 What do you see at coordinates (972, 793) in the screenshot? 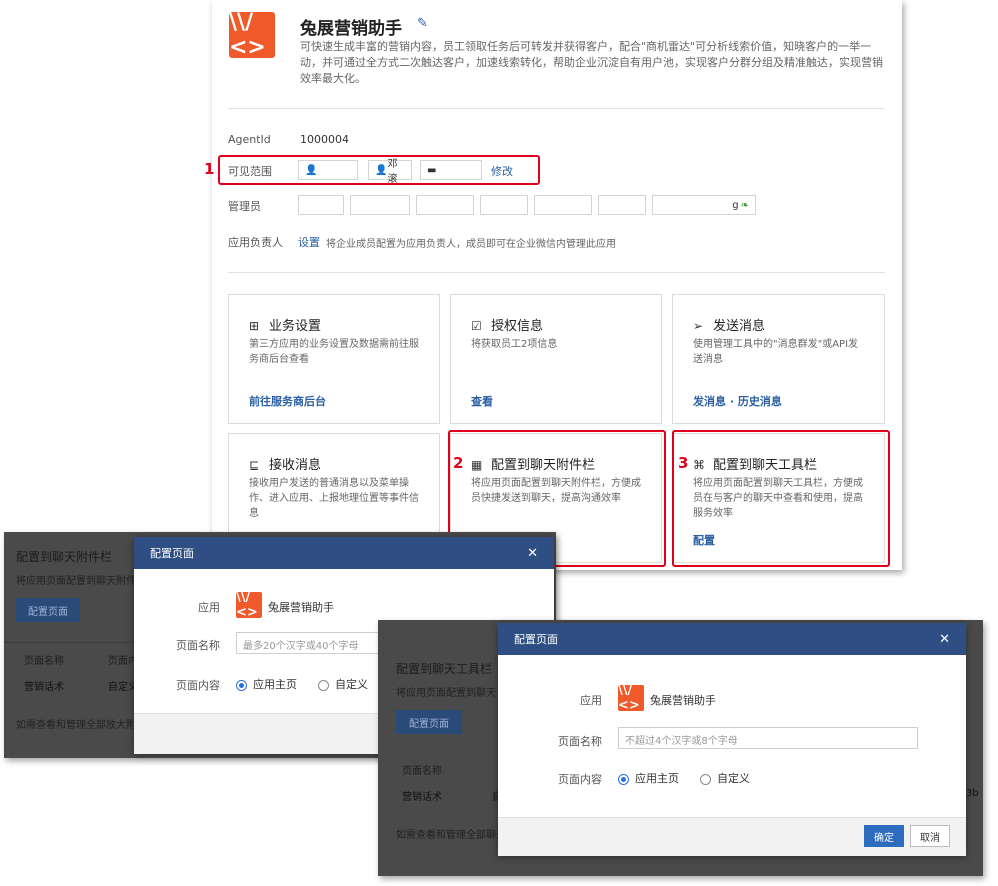
I see `row-tail: 3b` at bounding box center [972, 793].